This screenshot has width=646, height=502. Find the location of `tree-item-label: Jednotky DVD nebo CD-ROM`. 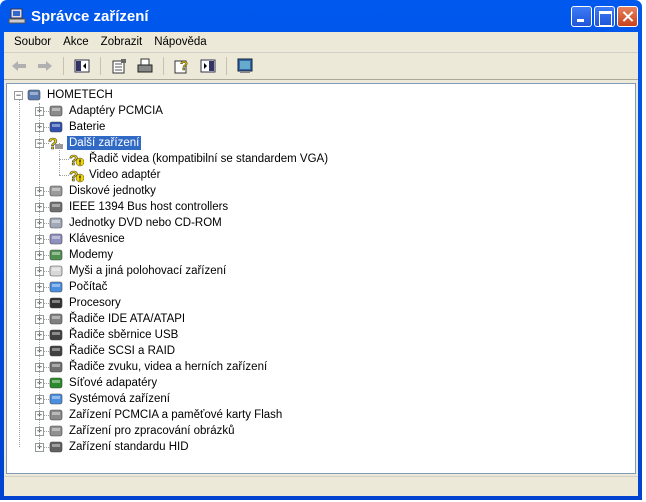

tree-item-label: Jednotky DVD nebo CD-ROM is located at coordinates (145, 223).